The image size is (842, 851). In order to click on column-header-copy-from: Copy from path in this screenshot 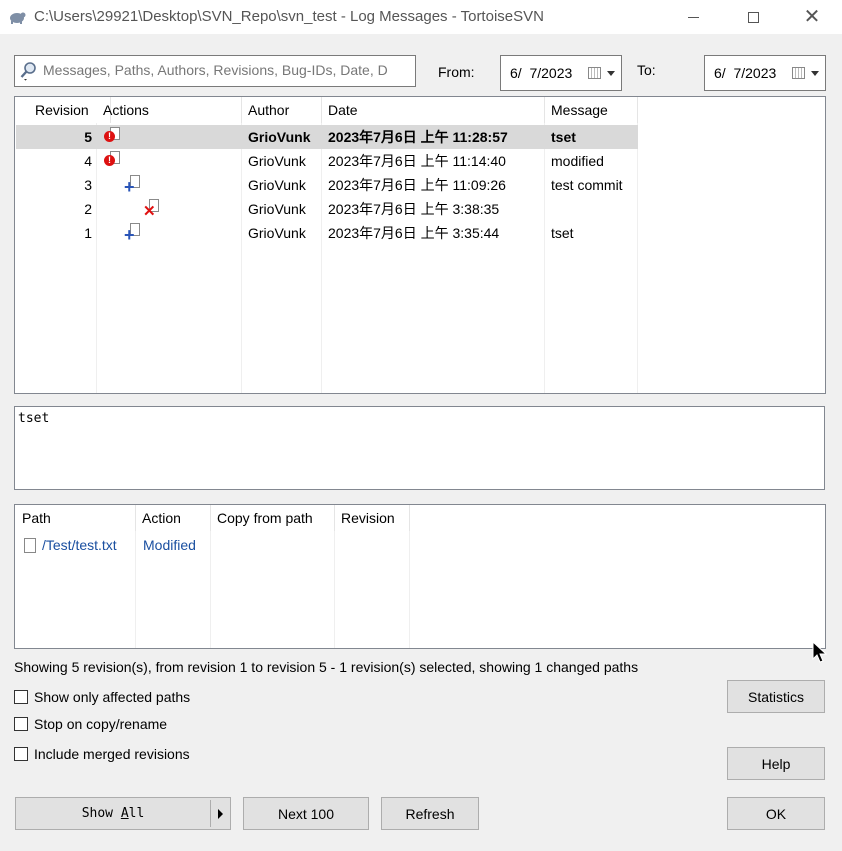, I will do `click(273, 518)`.